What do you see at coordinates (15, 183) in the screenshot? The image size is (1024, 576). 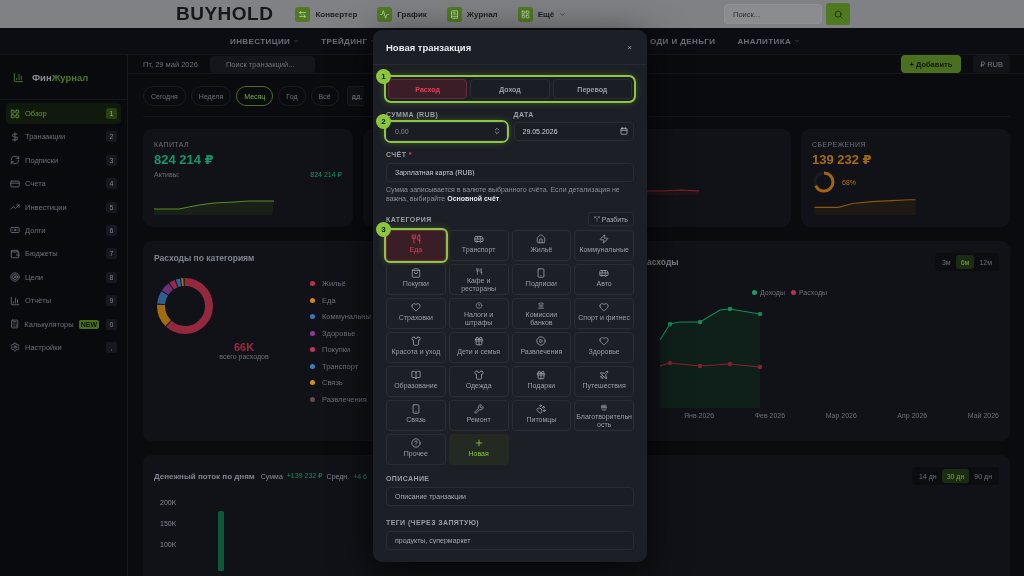 I see `card-icon` at bounding box center [15, 183].